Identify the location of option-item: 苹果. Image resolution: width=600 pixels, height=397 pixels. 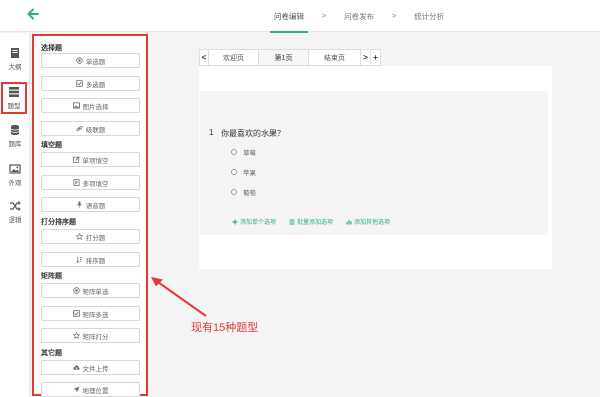
(243, 172).